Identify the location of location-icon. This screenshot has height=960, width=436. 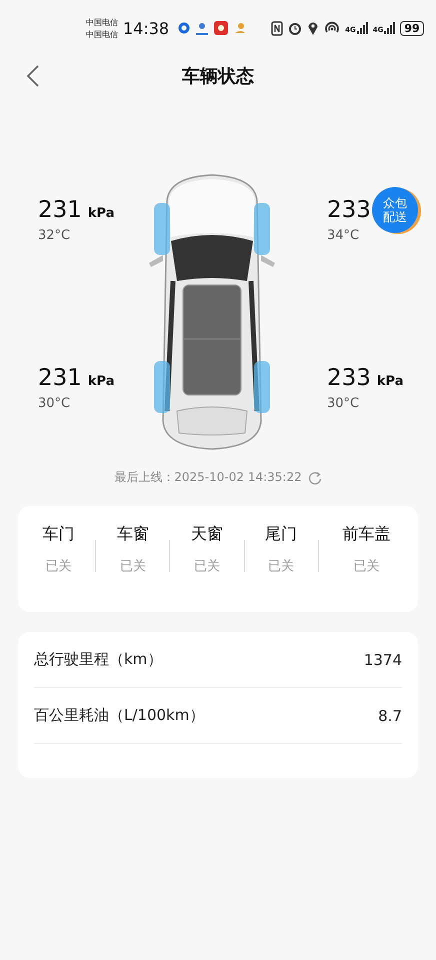
(313, 28).